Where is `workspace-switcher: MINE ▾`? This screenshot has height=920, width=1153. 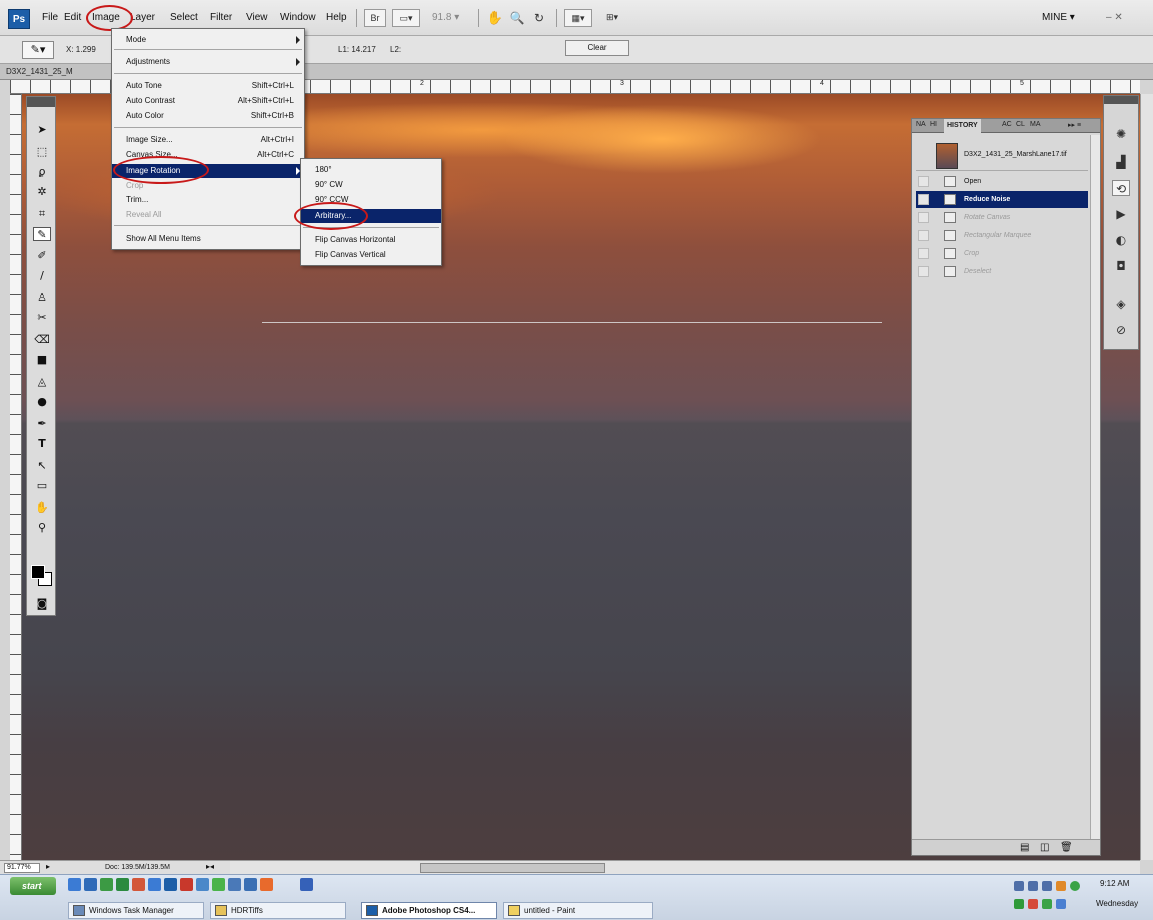
workspace-switcher: MINE ▾ is located at coordinates (1058, 17).